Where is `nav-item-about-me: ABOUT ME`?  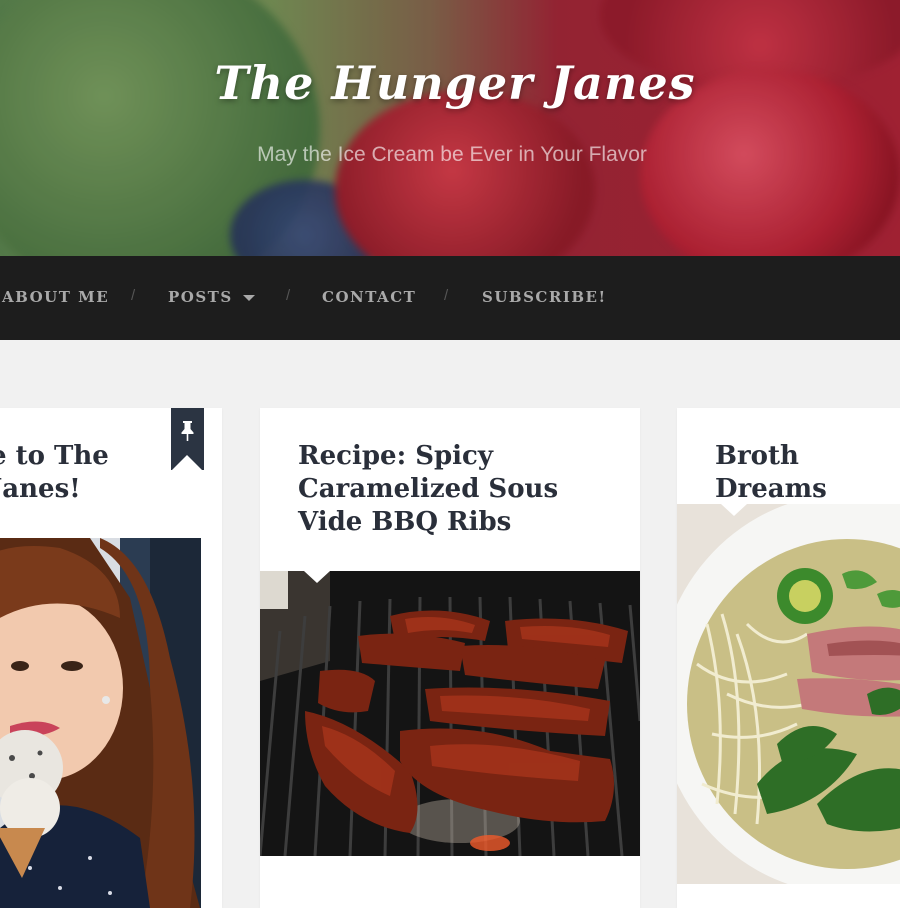 nav-item-about-me: ABOUT ME is located at coordinates (55, 297).